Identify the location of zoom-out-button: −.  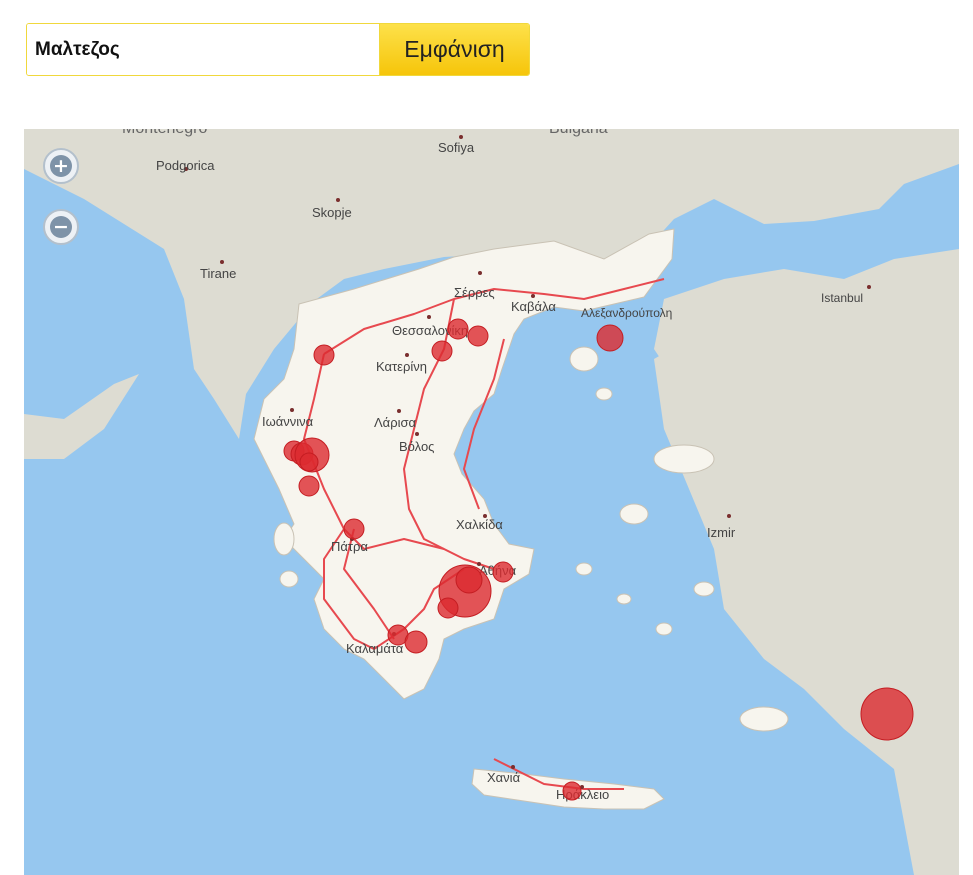
(61, 227).